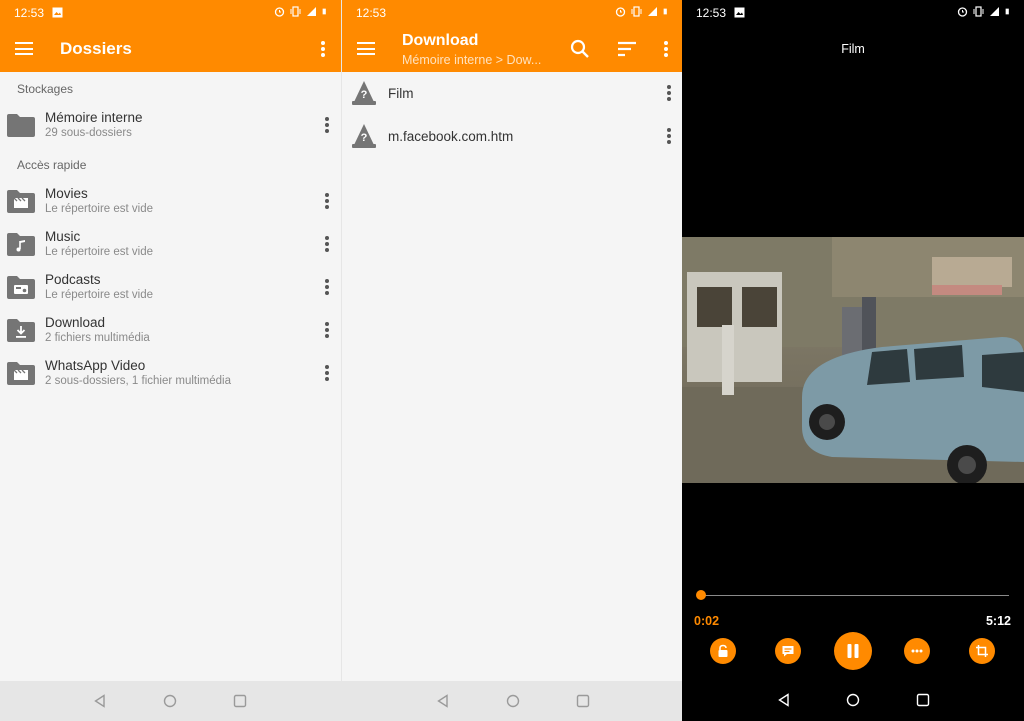 Image resolution: width=1024 pixels, height=721 pixels. Describe the element at coordinates (451, 136) in the screenshot. I see `file-name: m.facebook.com.htm` at that location.